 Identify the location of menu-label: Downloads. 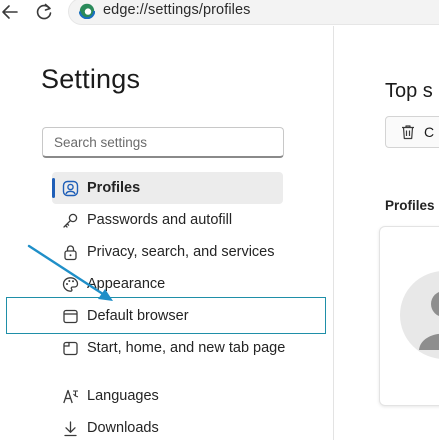
(123, 428).